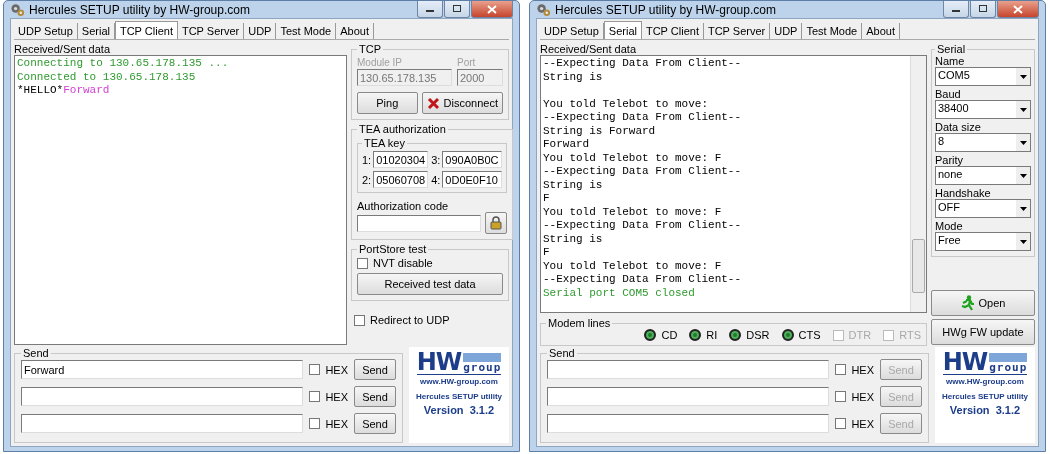 The width and height of the screenshot is (1050, 454). Describe the element at coordinates (430, 284) in the screenshot. I see `received-test-data-button: Received test data` at that location.